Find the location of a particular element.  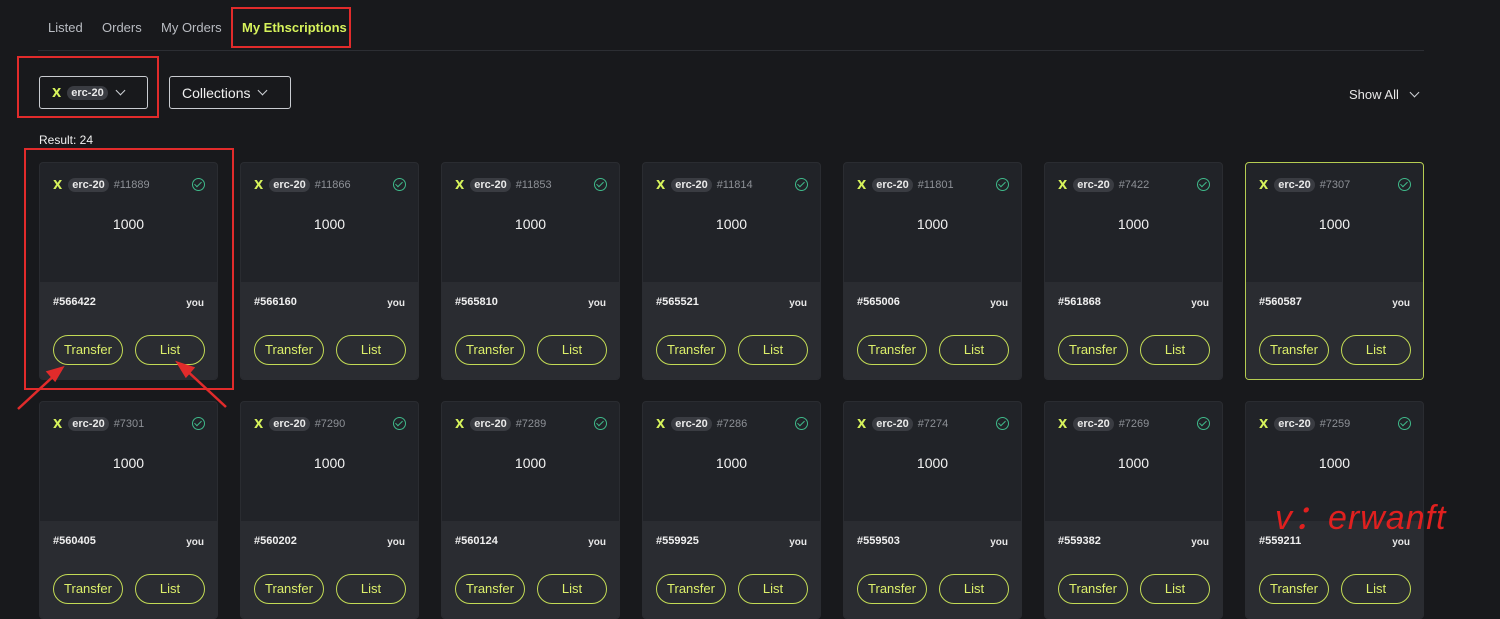

arrow-to-list is located at coordinates (205, 387).